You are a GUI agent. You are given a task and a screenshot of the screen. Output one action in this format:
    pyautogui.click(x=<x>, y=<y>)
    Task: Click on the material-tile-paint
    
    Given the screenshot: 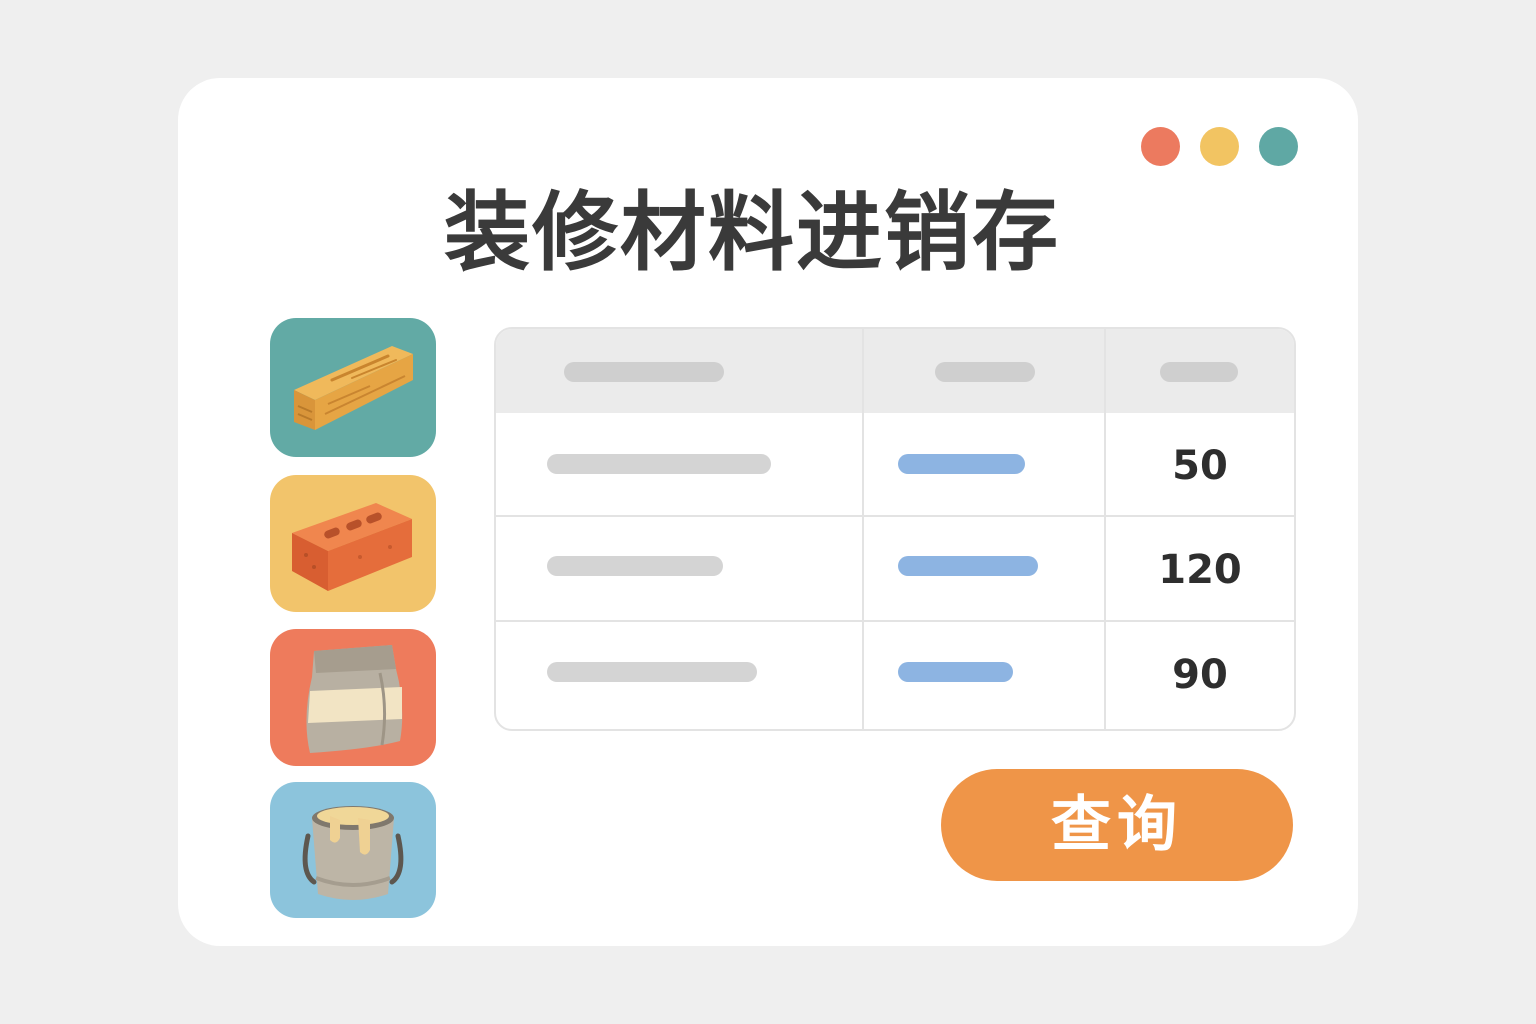 What is the action you would take?
    pyautogui.click(x=353, y=850)
    